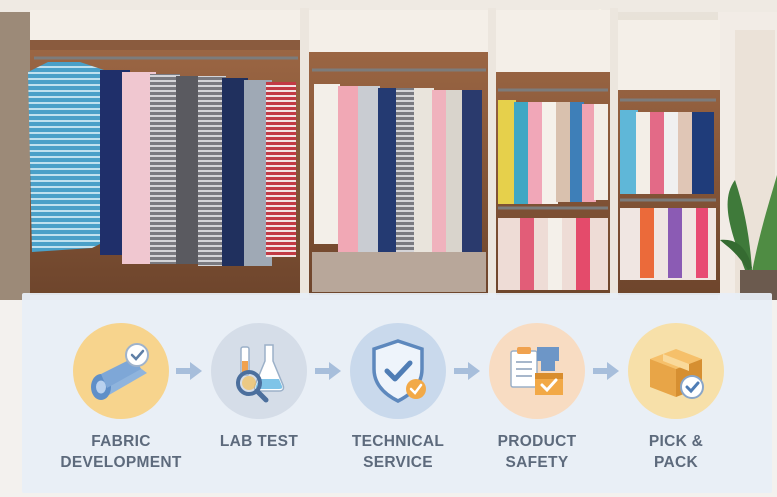 This screenshot has width=777, height=497. I want to click on step-product-safety: PRODUCT SAFETY, so click(537, 398).